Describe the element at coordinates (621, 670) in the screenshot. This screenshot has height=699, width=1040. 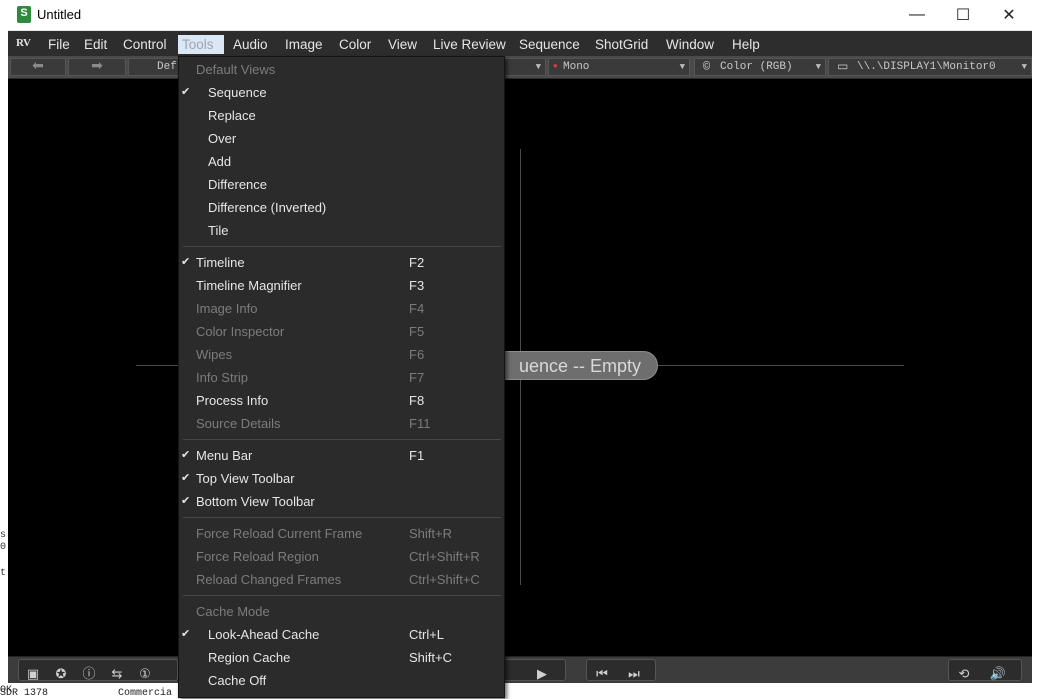
I see `step-controls: ⏮ ⏭` at that location.